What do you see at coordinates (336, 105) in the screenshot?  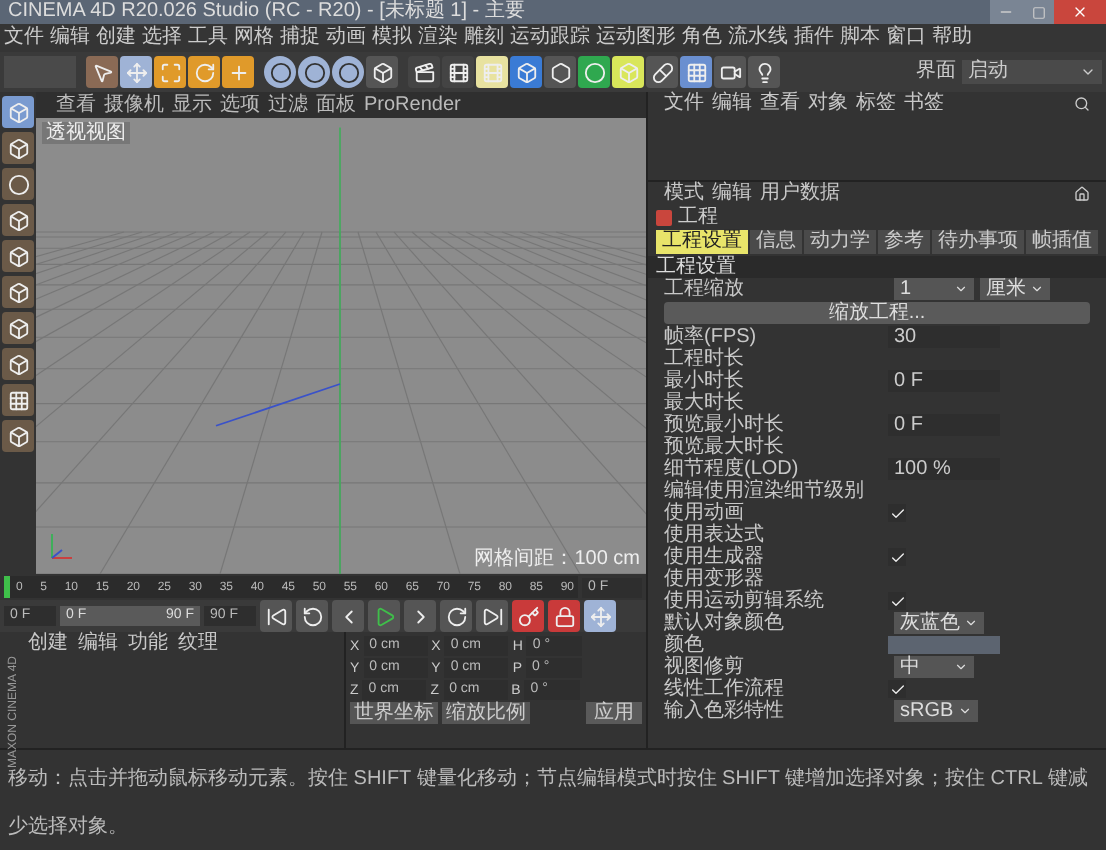 I see `viewport-menu-item: 面板` at bounding box center [336, 105].